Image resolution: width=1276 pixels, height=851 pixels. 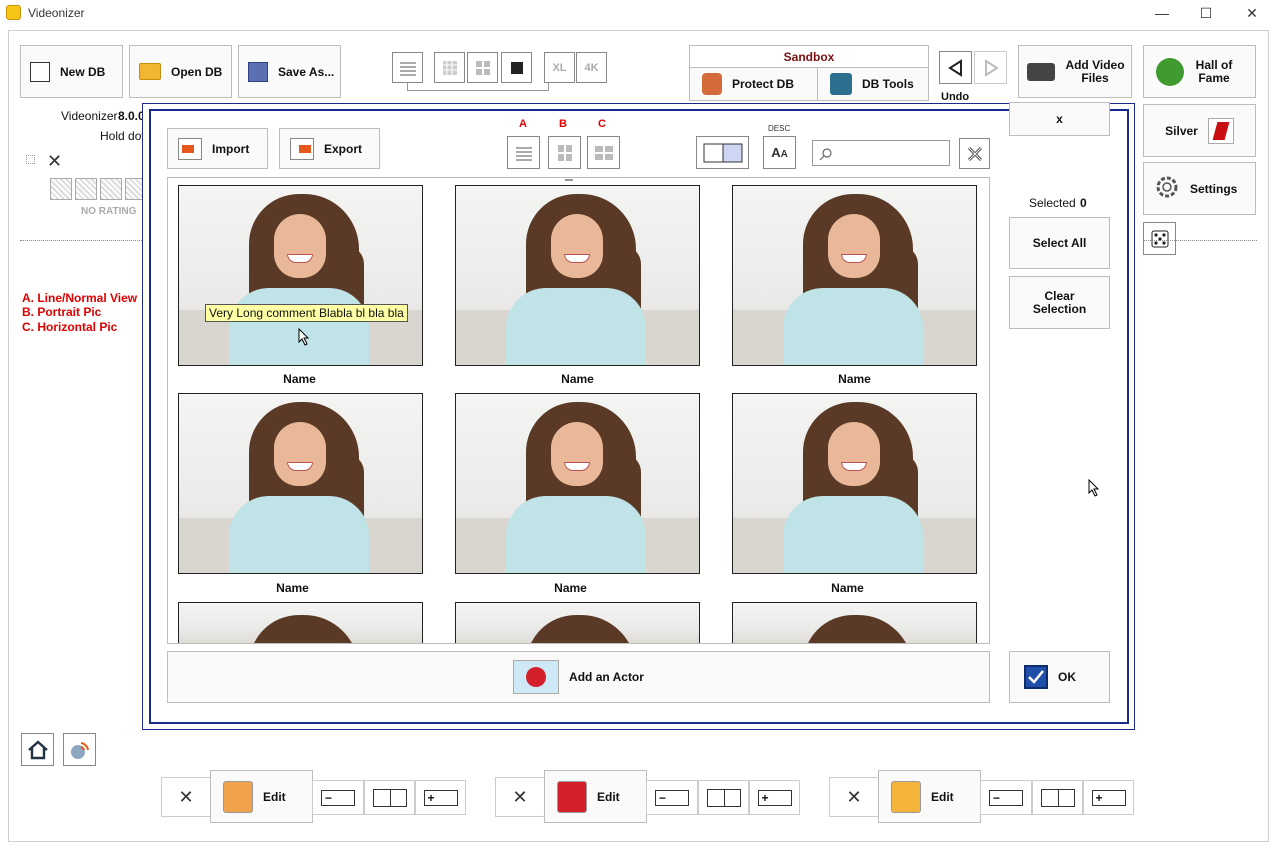 I want to click on db-tools-button: DB Tools, so click(x=873, y=84).